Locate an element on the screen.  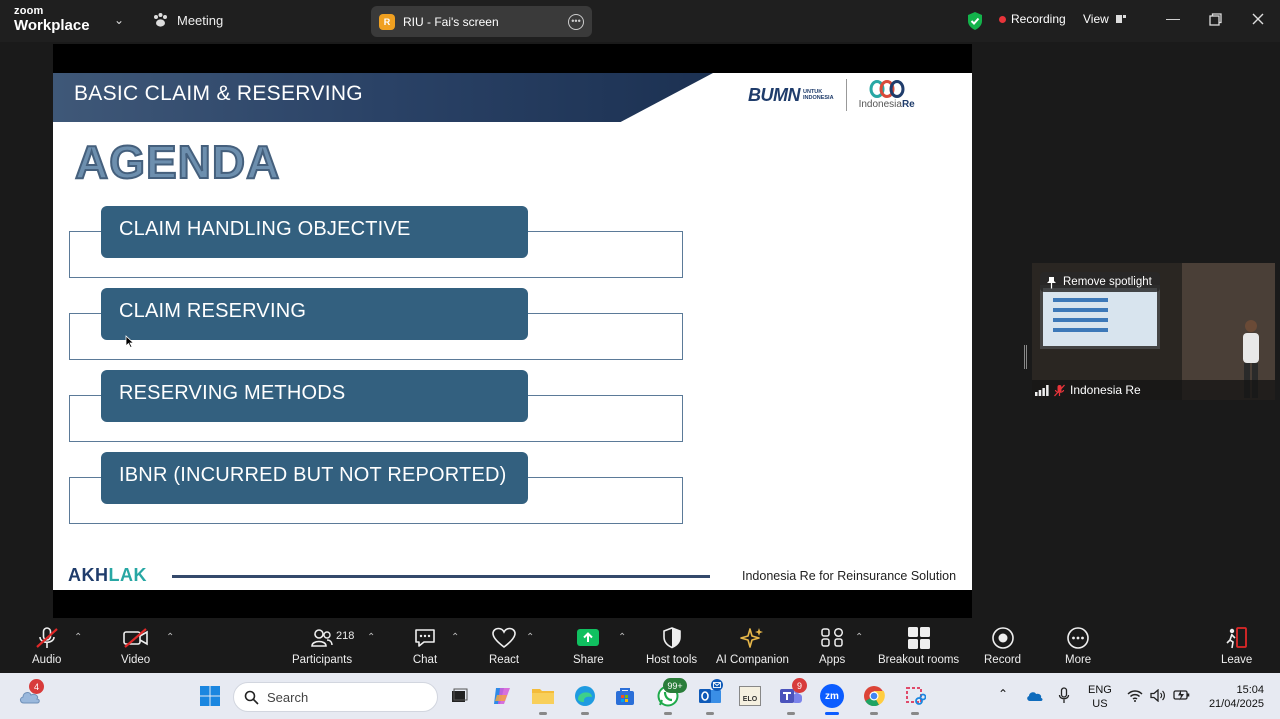
chat-options-caret-icon: ⌃ is located at coordinates (455, 637).